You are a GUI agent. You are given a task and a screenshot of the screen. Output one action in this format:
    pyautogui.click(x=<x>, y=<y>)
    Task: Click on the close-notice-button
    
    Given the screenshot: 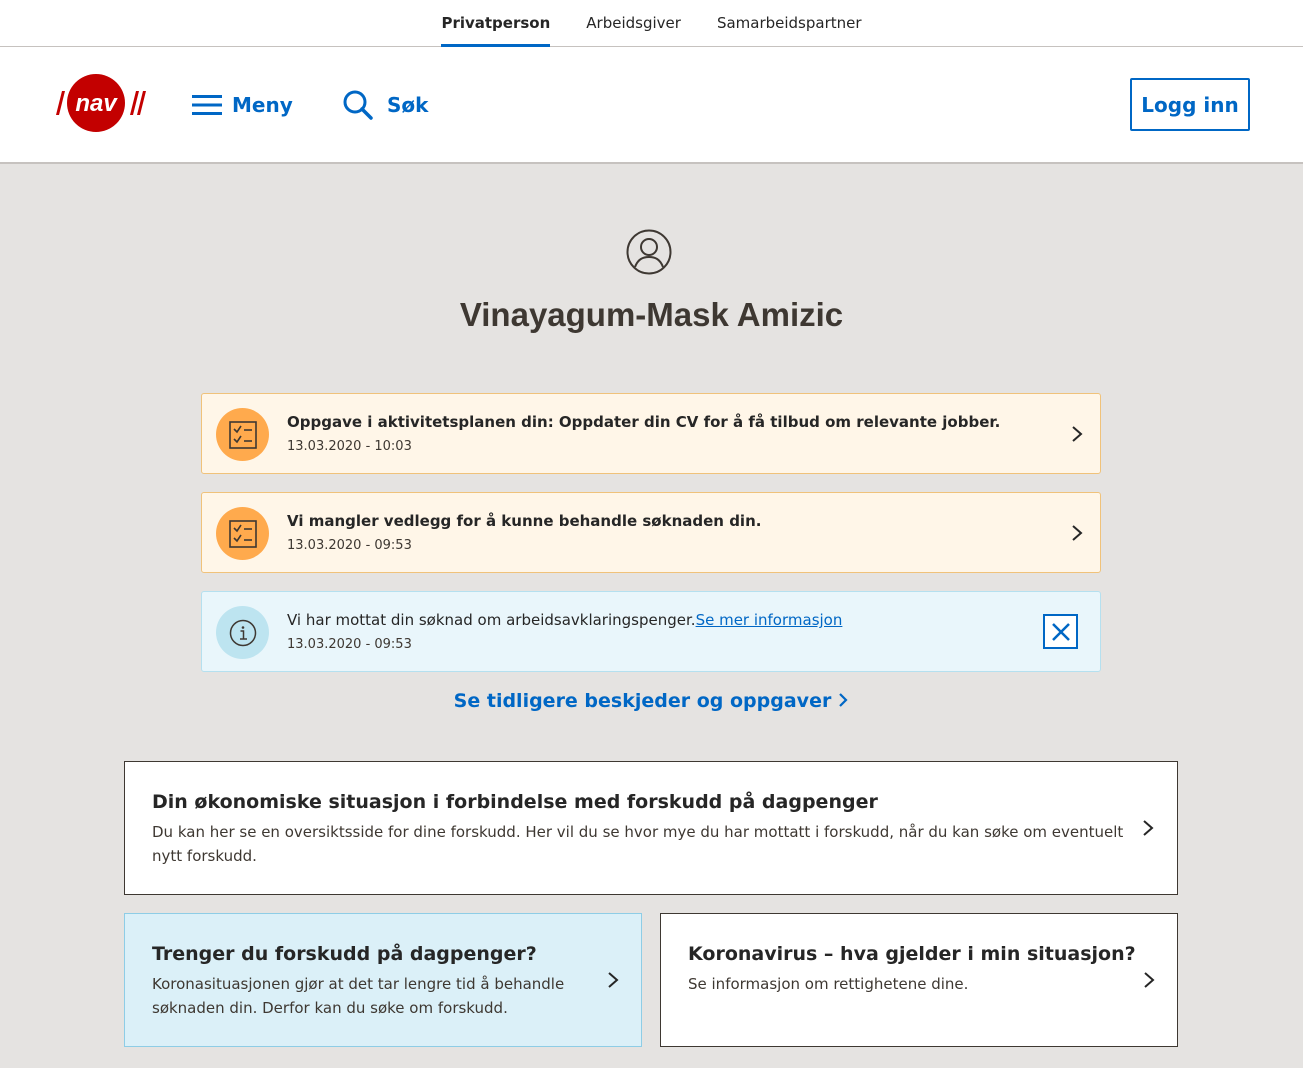 What is the action you would take?
    pyautogui.click(x=1060, y=631)
    